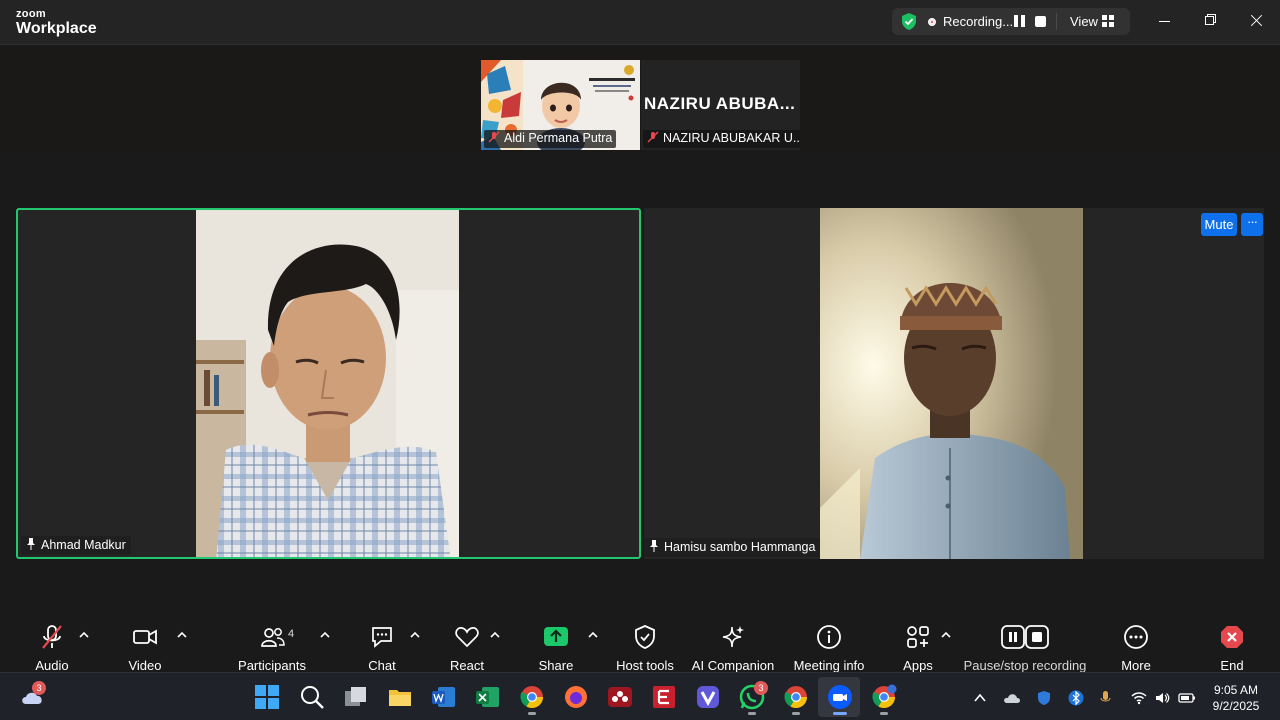 Image resolution: width=1280 pixels, height=720 pixels. What do you see at coordinates (740, 547) in the screenshot?
I see `participant-name: Hamisu sambo Hammanga` at bounding box center [740, 547].